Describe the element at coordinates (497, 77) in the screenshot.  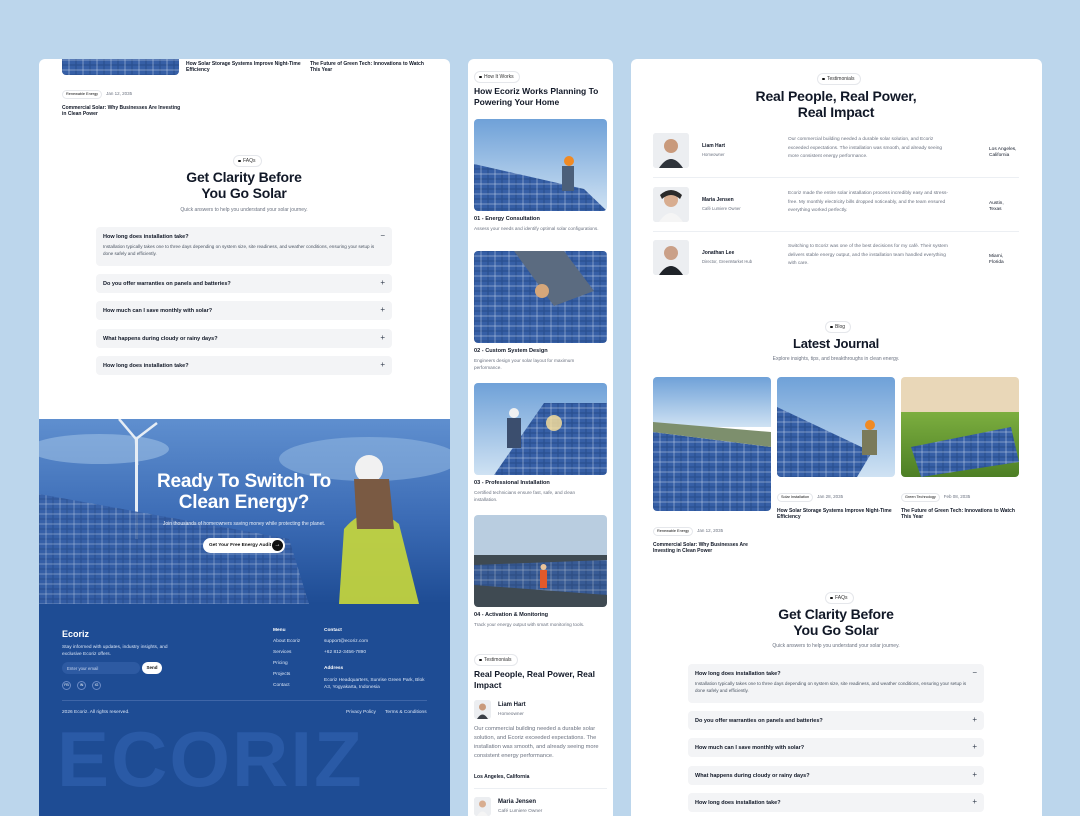
I see `how-pill: How It Works` at that location.